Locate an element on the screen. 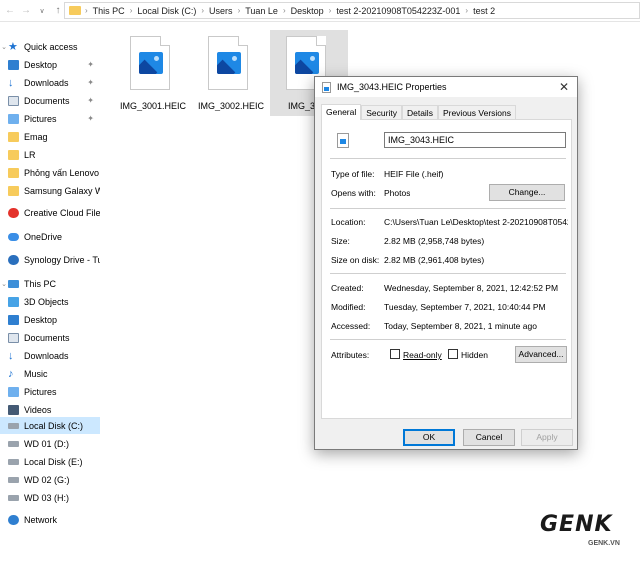 The width and height of the screenshot is (640, 575). 3d-objects-icon is located at coordinates (13, 301).